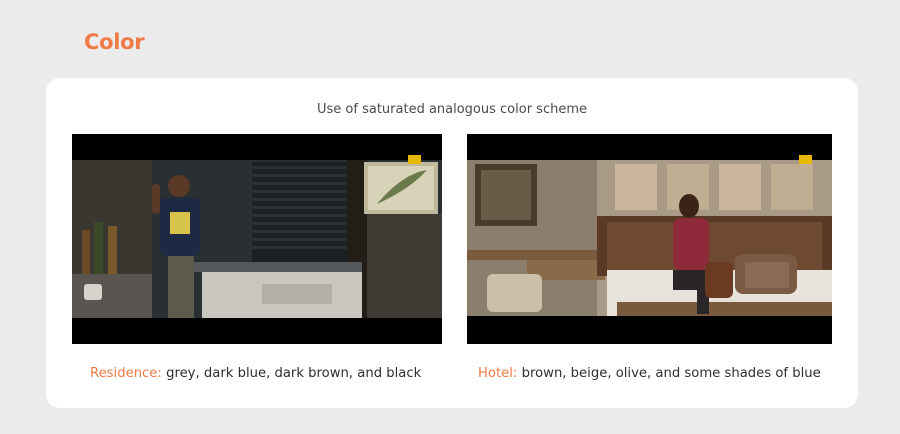  I want to click on card-heading: Use of saturated analogous color scheme, so click(452, 109).